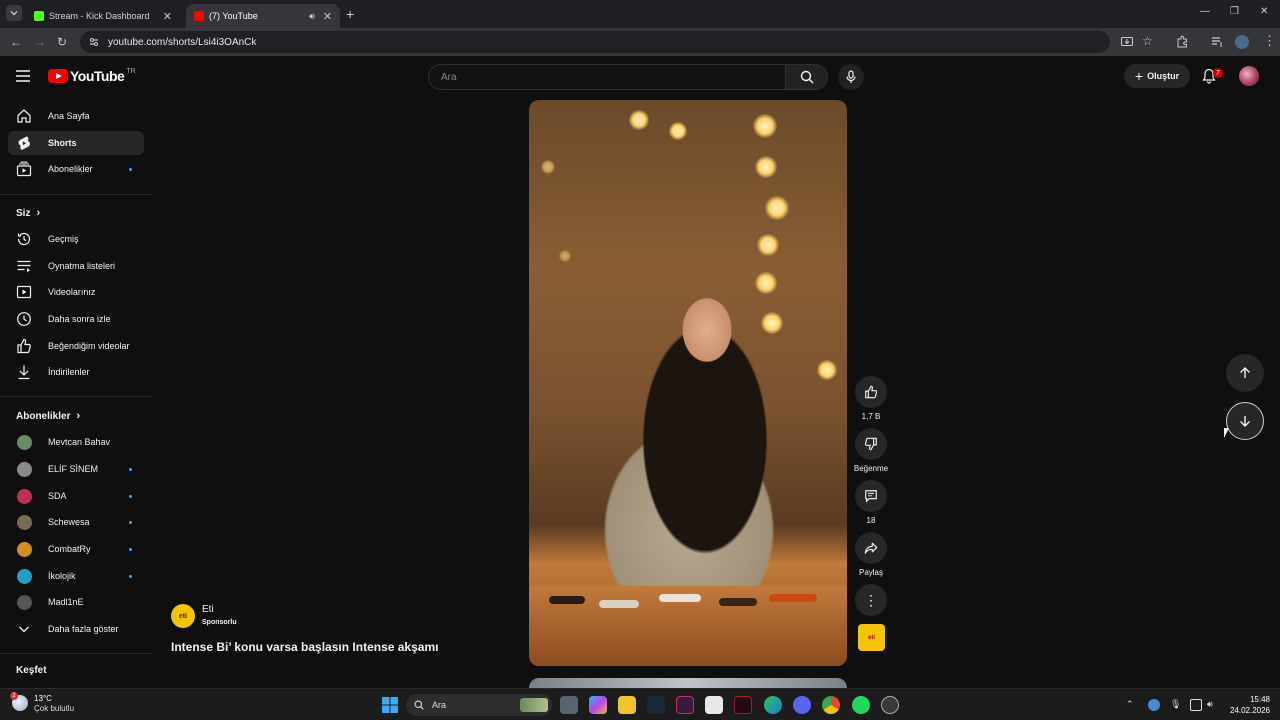 The image size is (1280, 720). Describe the element at coordinates (14, 13) in the screenshot. I see `tab-search-button` at that location.